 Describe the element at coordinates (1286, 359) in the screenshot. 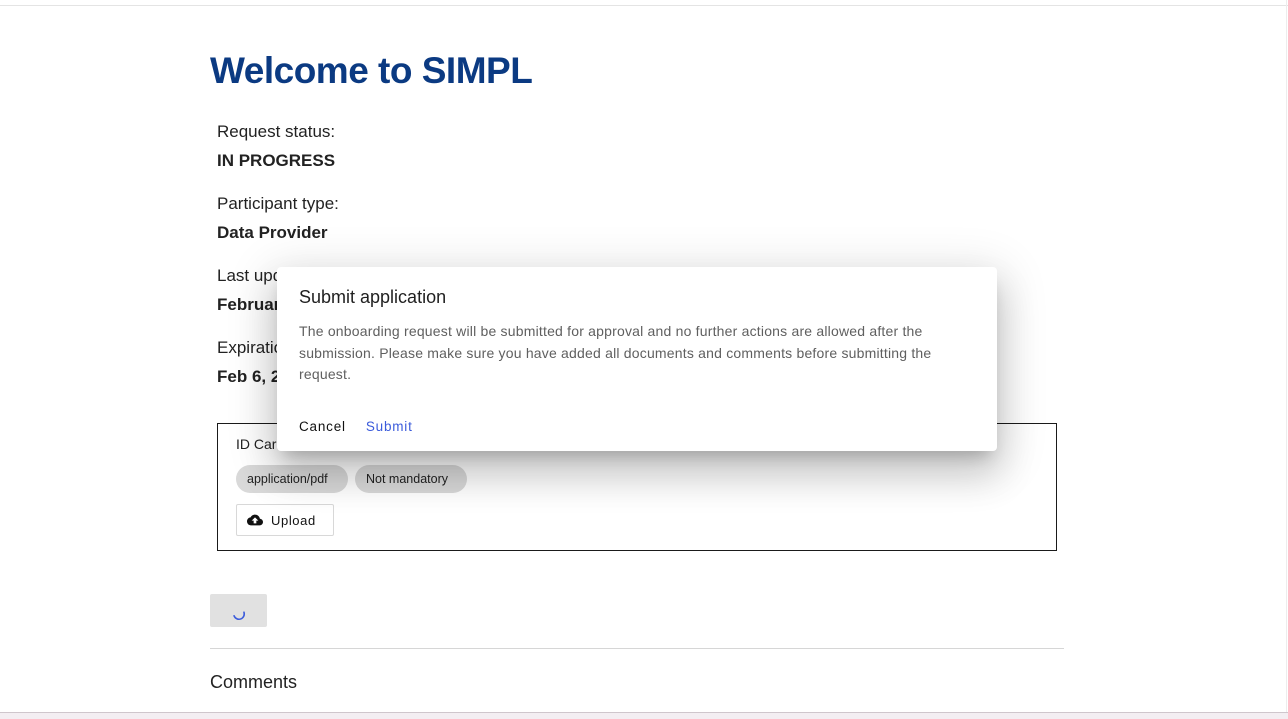

I see `right-border` at that location.